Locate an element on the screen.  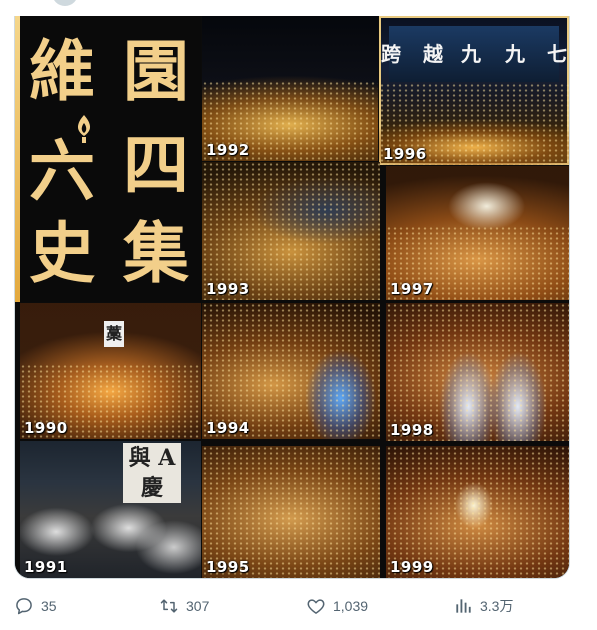
stage-banner: 與 A 慶 is located at coordinates (152, 473).